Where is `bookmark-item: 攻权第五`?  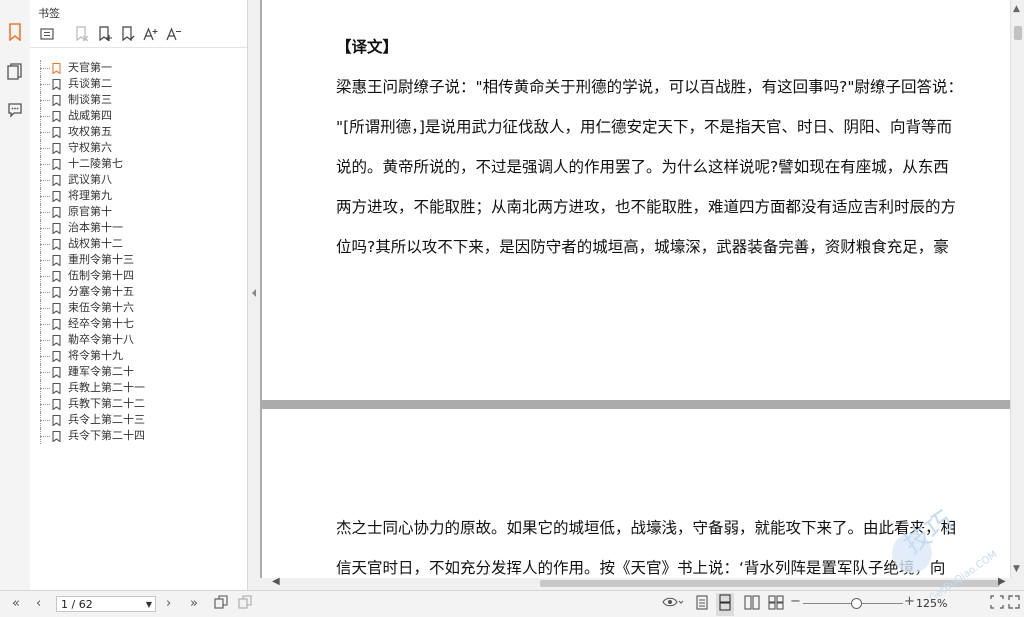 bookmark-item: 攻权第五 is located at coordinates (140, 132).